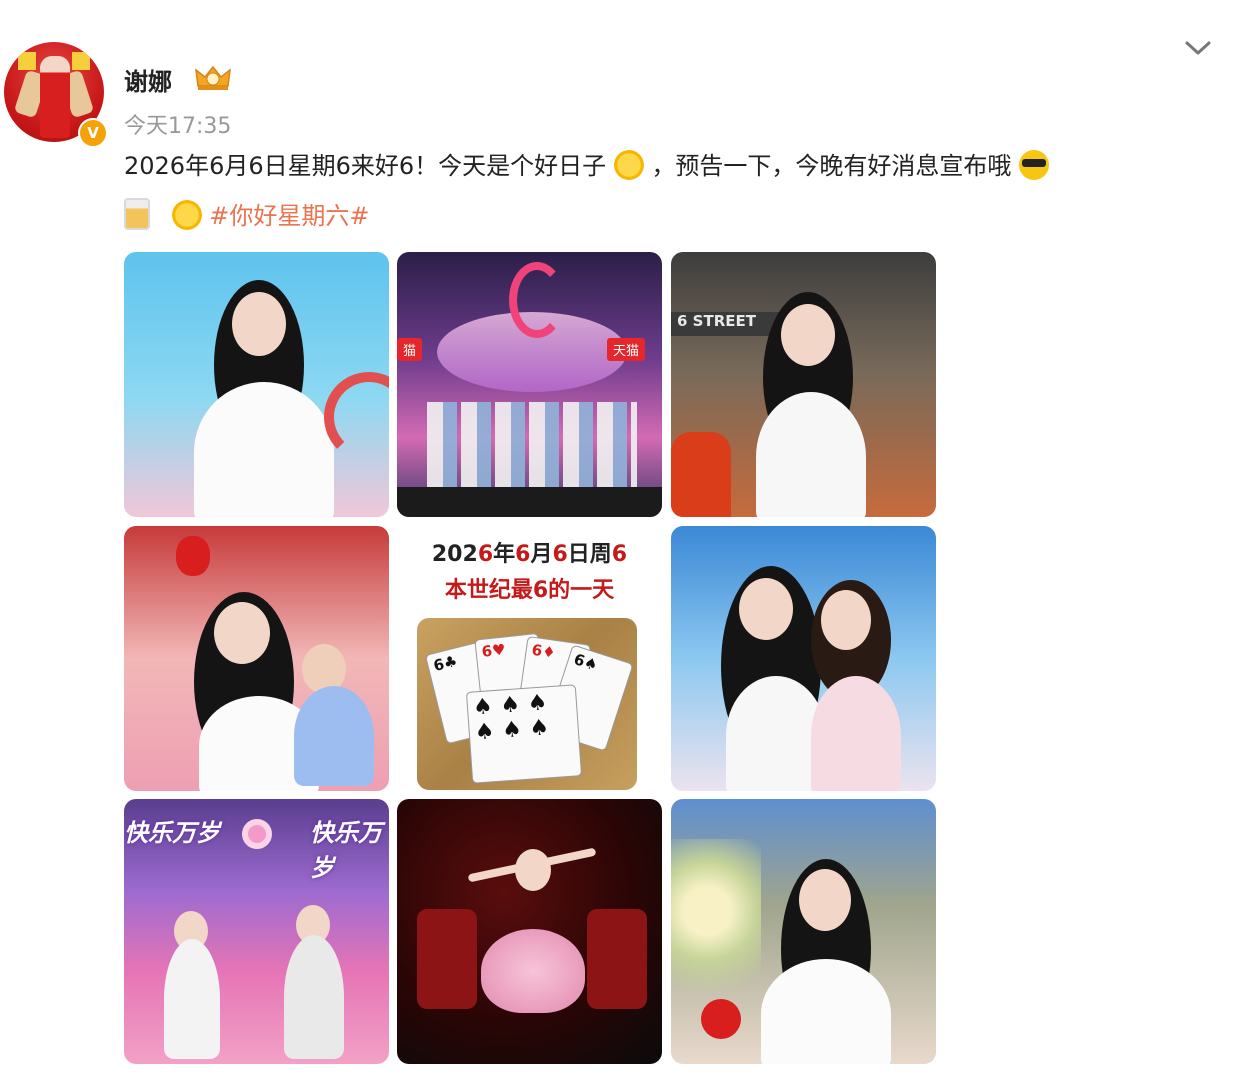  Describe the element at coordinates (504, 554) in the screenshot. I see `poster-text: 年` at that location.